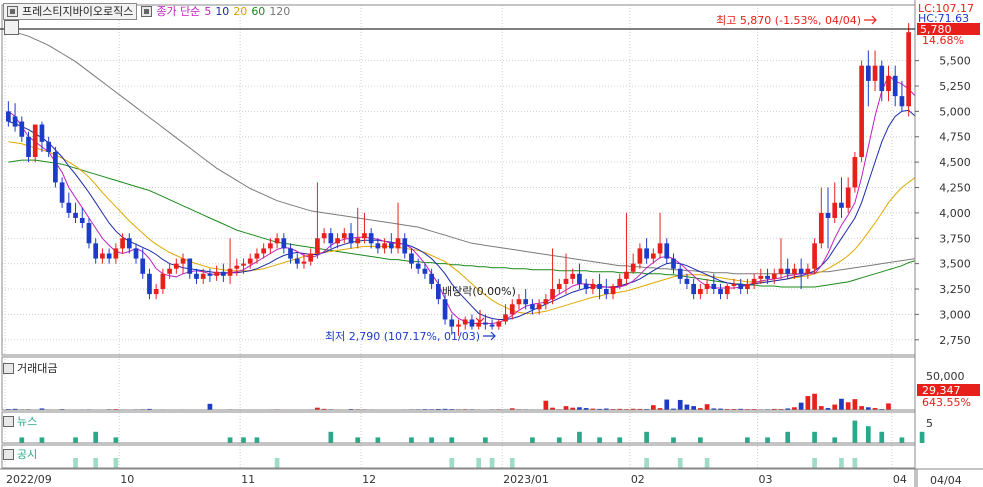 The image size is (983, 487). Describe the element at coordinates (20, 421) in the screenshot. I see `news-panel-label: 뉴스` at that location.